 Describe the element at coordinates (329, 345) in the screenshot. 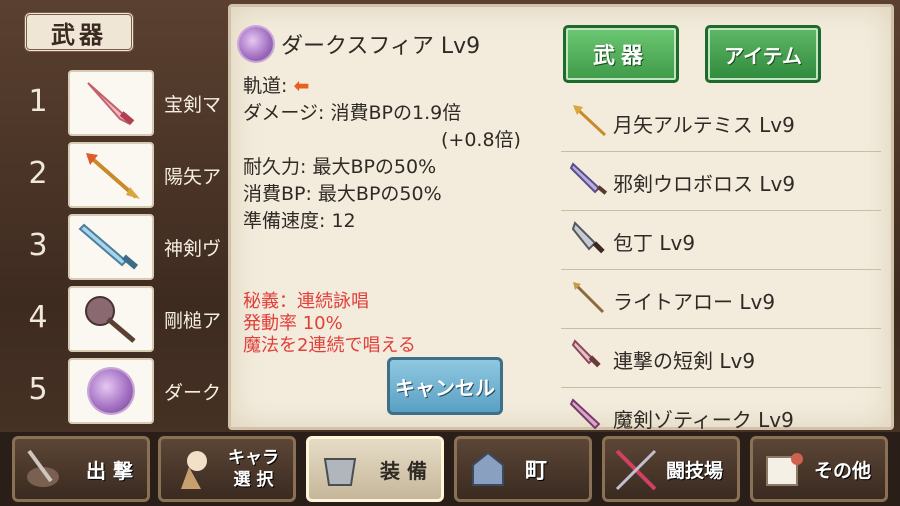

I see `special-desc: 魔法を2連続で唱える` at that location.